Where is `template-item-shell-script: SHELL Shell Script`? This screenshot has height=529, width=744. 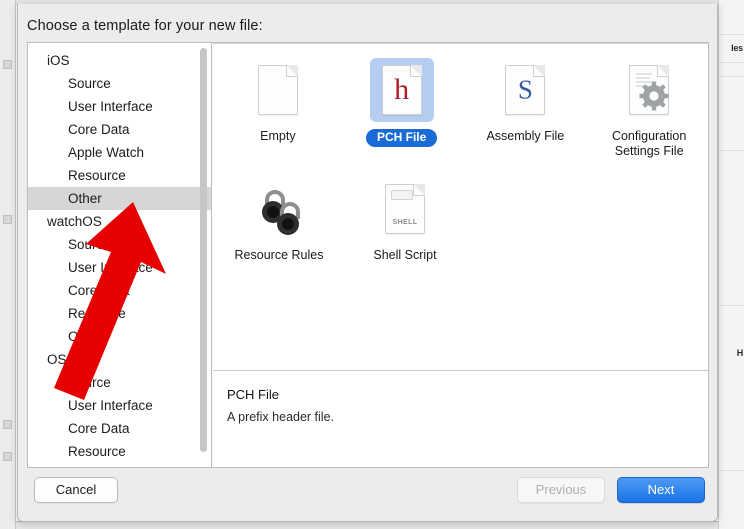
template-item-shell-script: SHELL Shell Script is located at coordinates (405, 220).